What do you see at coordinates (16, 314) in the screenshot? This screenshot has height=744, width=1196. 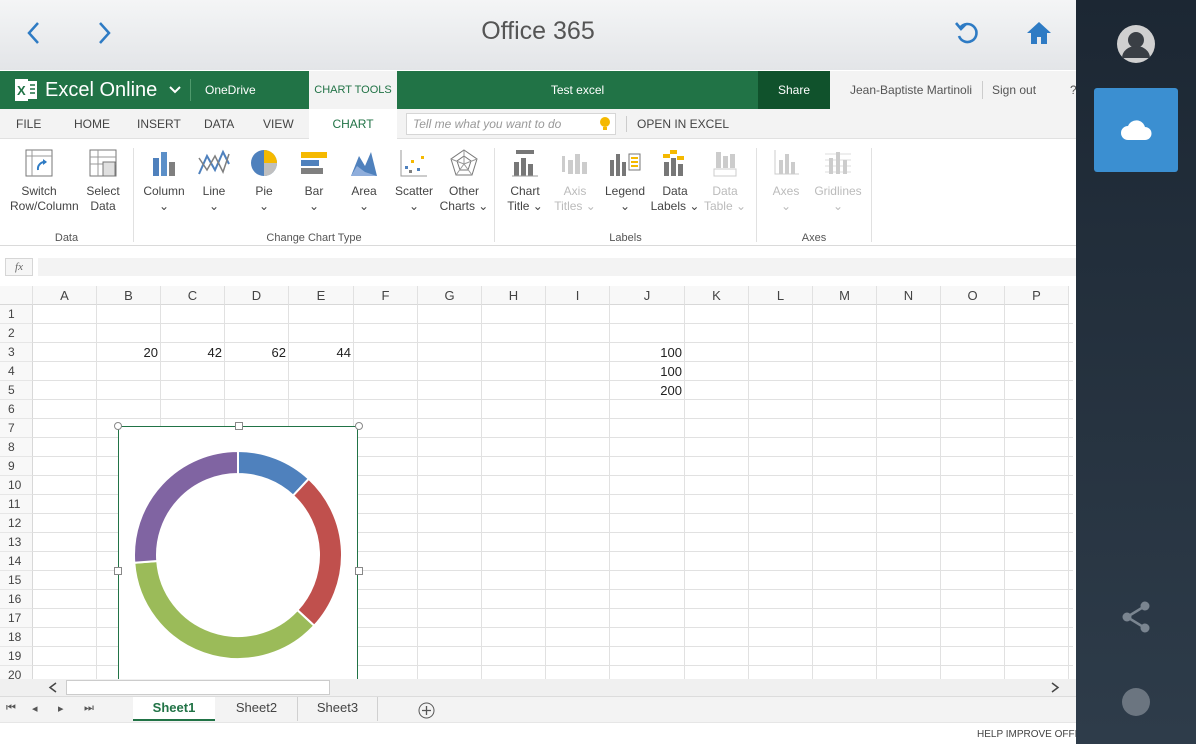 I see `row-header-1: 1` at bounding box center [16, 314].